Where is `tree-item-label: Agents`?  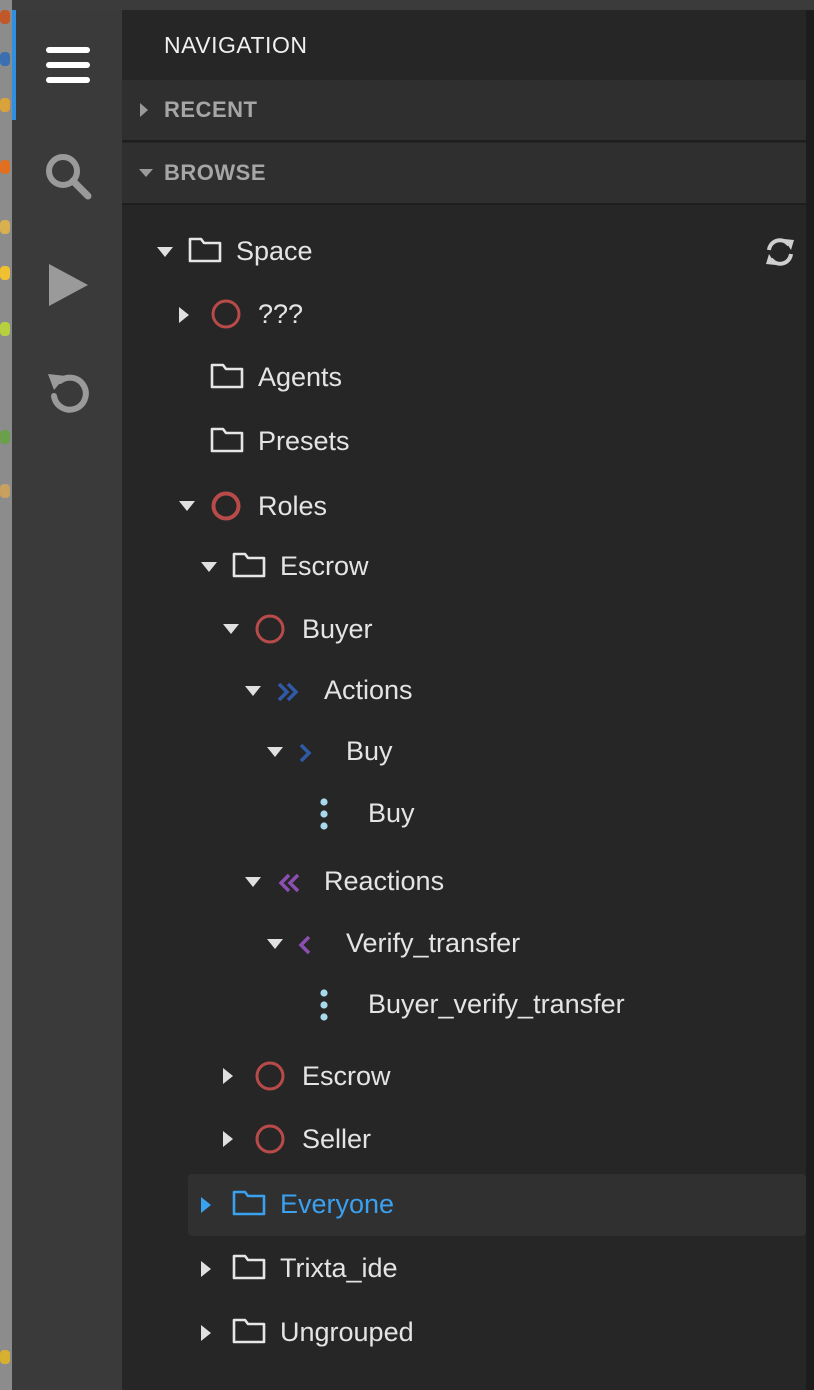
tree-item-label: Agents is located at coordinates (300, 377).